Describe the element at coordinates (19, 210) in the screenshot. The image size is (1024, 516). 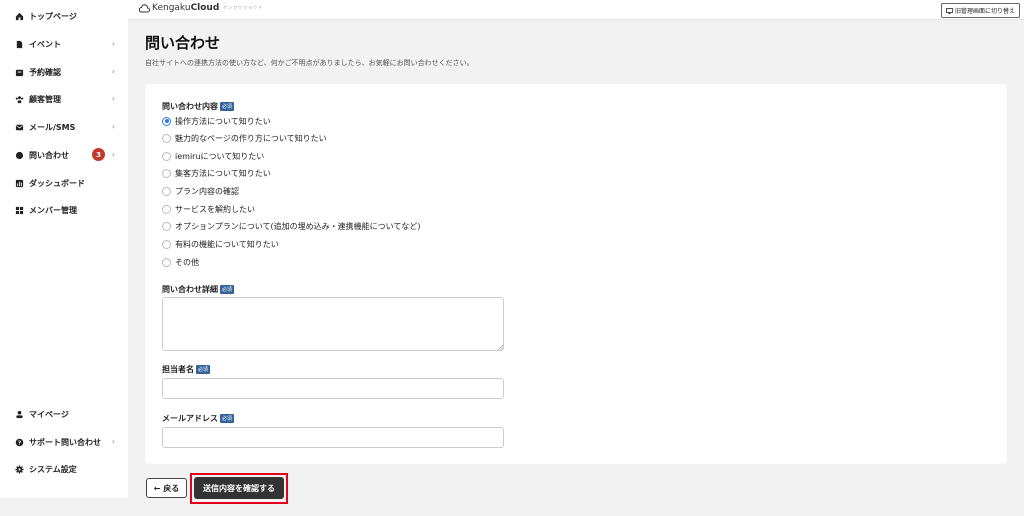
I see `grid-icon` at that location.